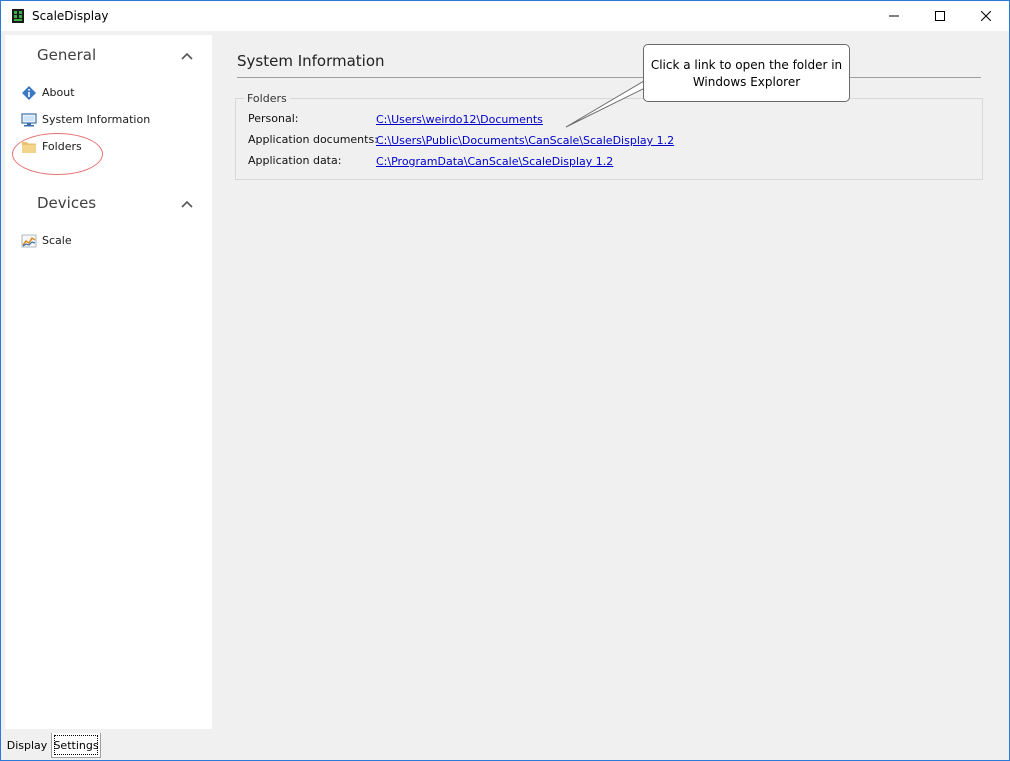  I want to click on maximize-button, so click(940, 16).